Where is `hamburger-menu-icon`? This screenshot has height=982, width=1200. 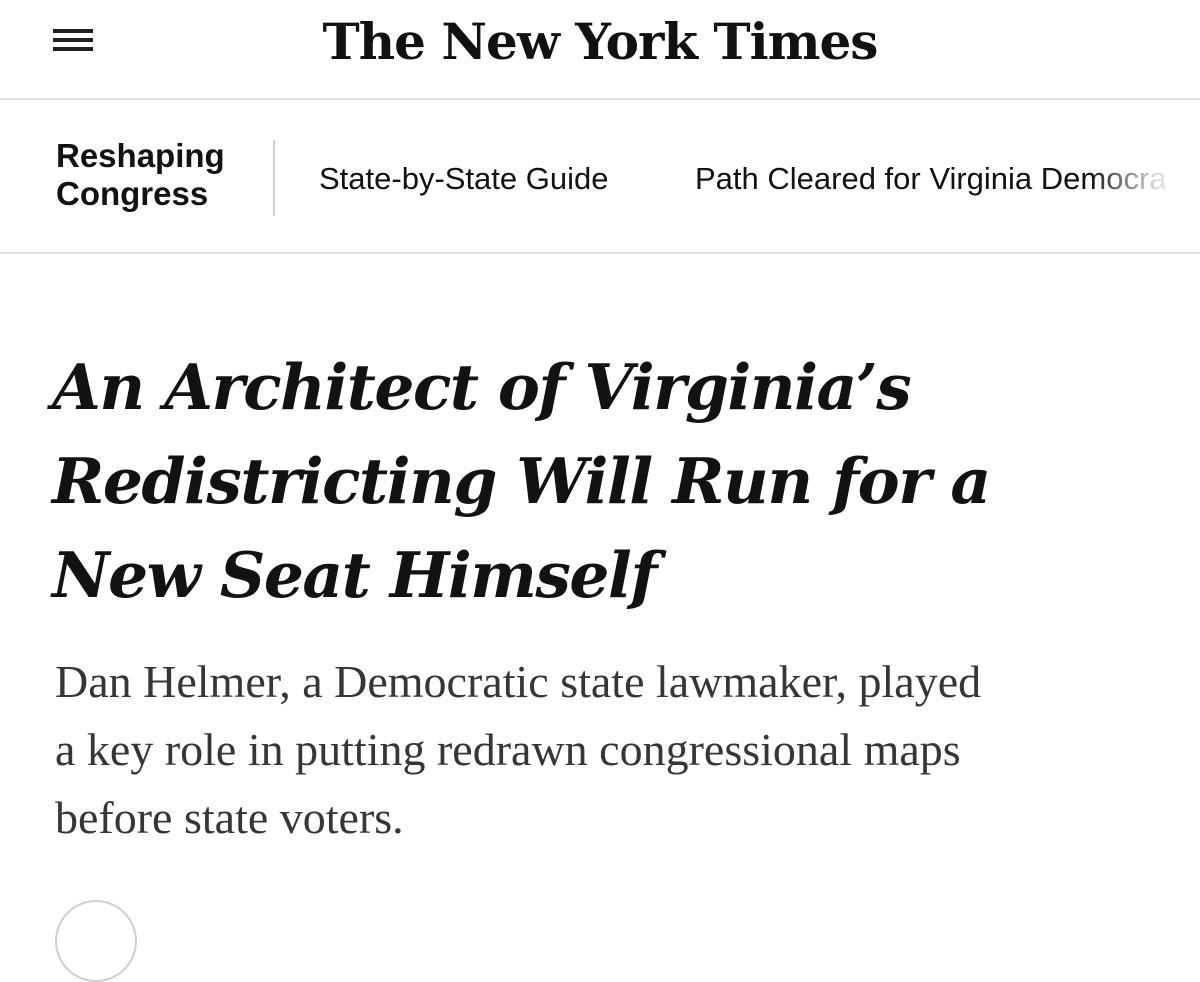
hamburger-menu-icon is located at coordinates (73, 40).